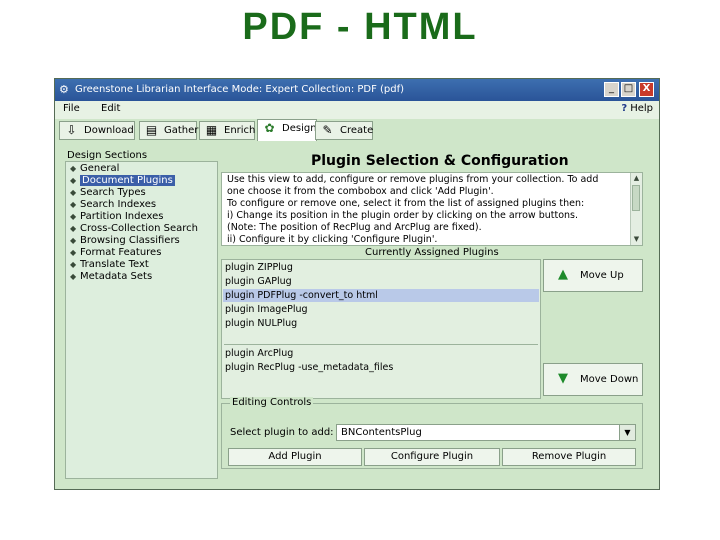  Describe the element at coordinates (134, 229) in the screenshot. I see `section-item: ◆ Cross-Collection Search` at that location.